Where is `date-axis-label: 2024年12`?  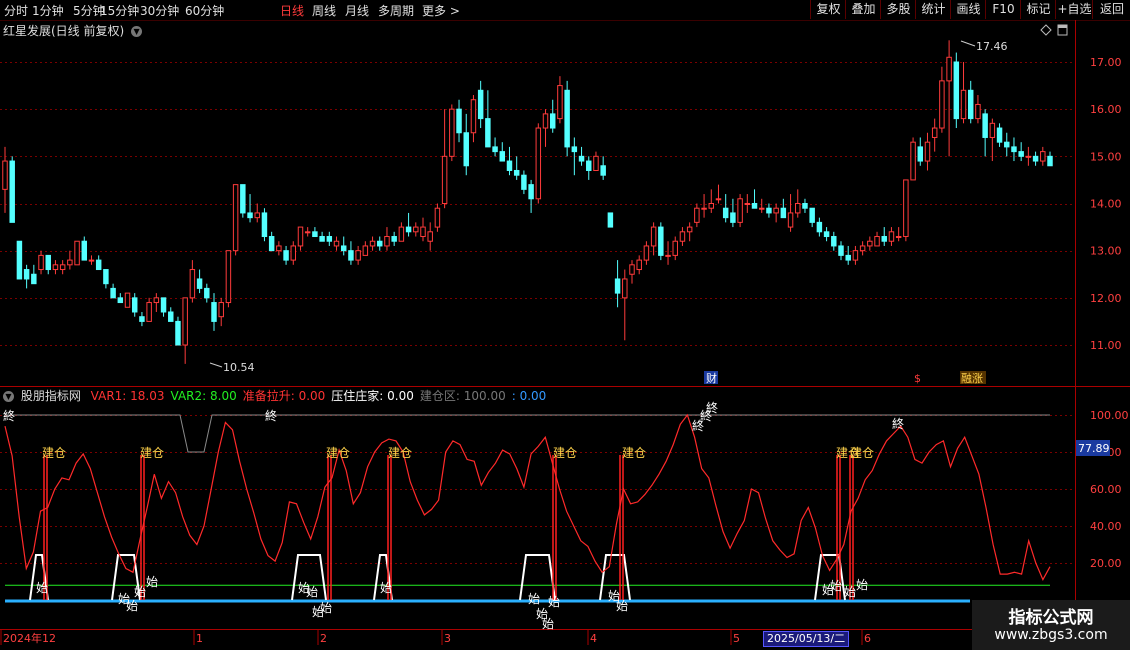
date-axis-label: 2024年12 is located at coordinates (29, 638).